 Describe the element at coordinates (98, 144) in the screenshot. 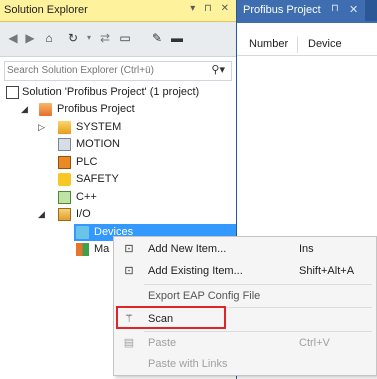

I see `tree-item-label: MOTION` at that location.